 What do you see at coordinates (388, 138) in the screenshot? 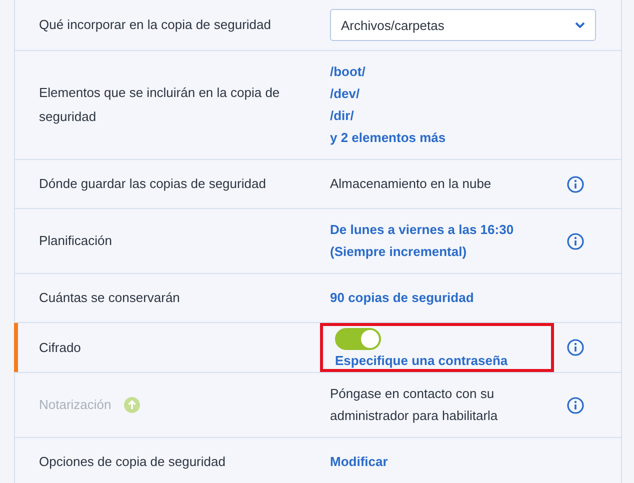
I see `setting-link: y 2 elementos más` at bounding box center [388, 138].